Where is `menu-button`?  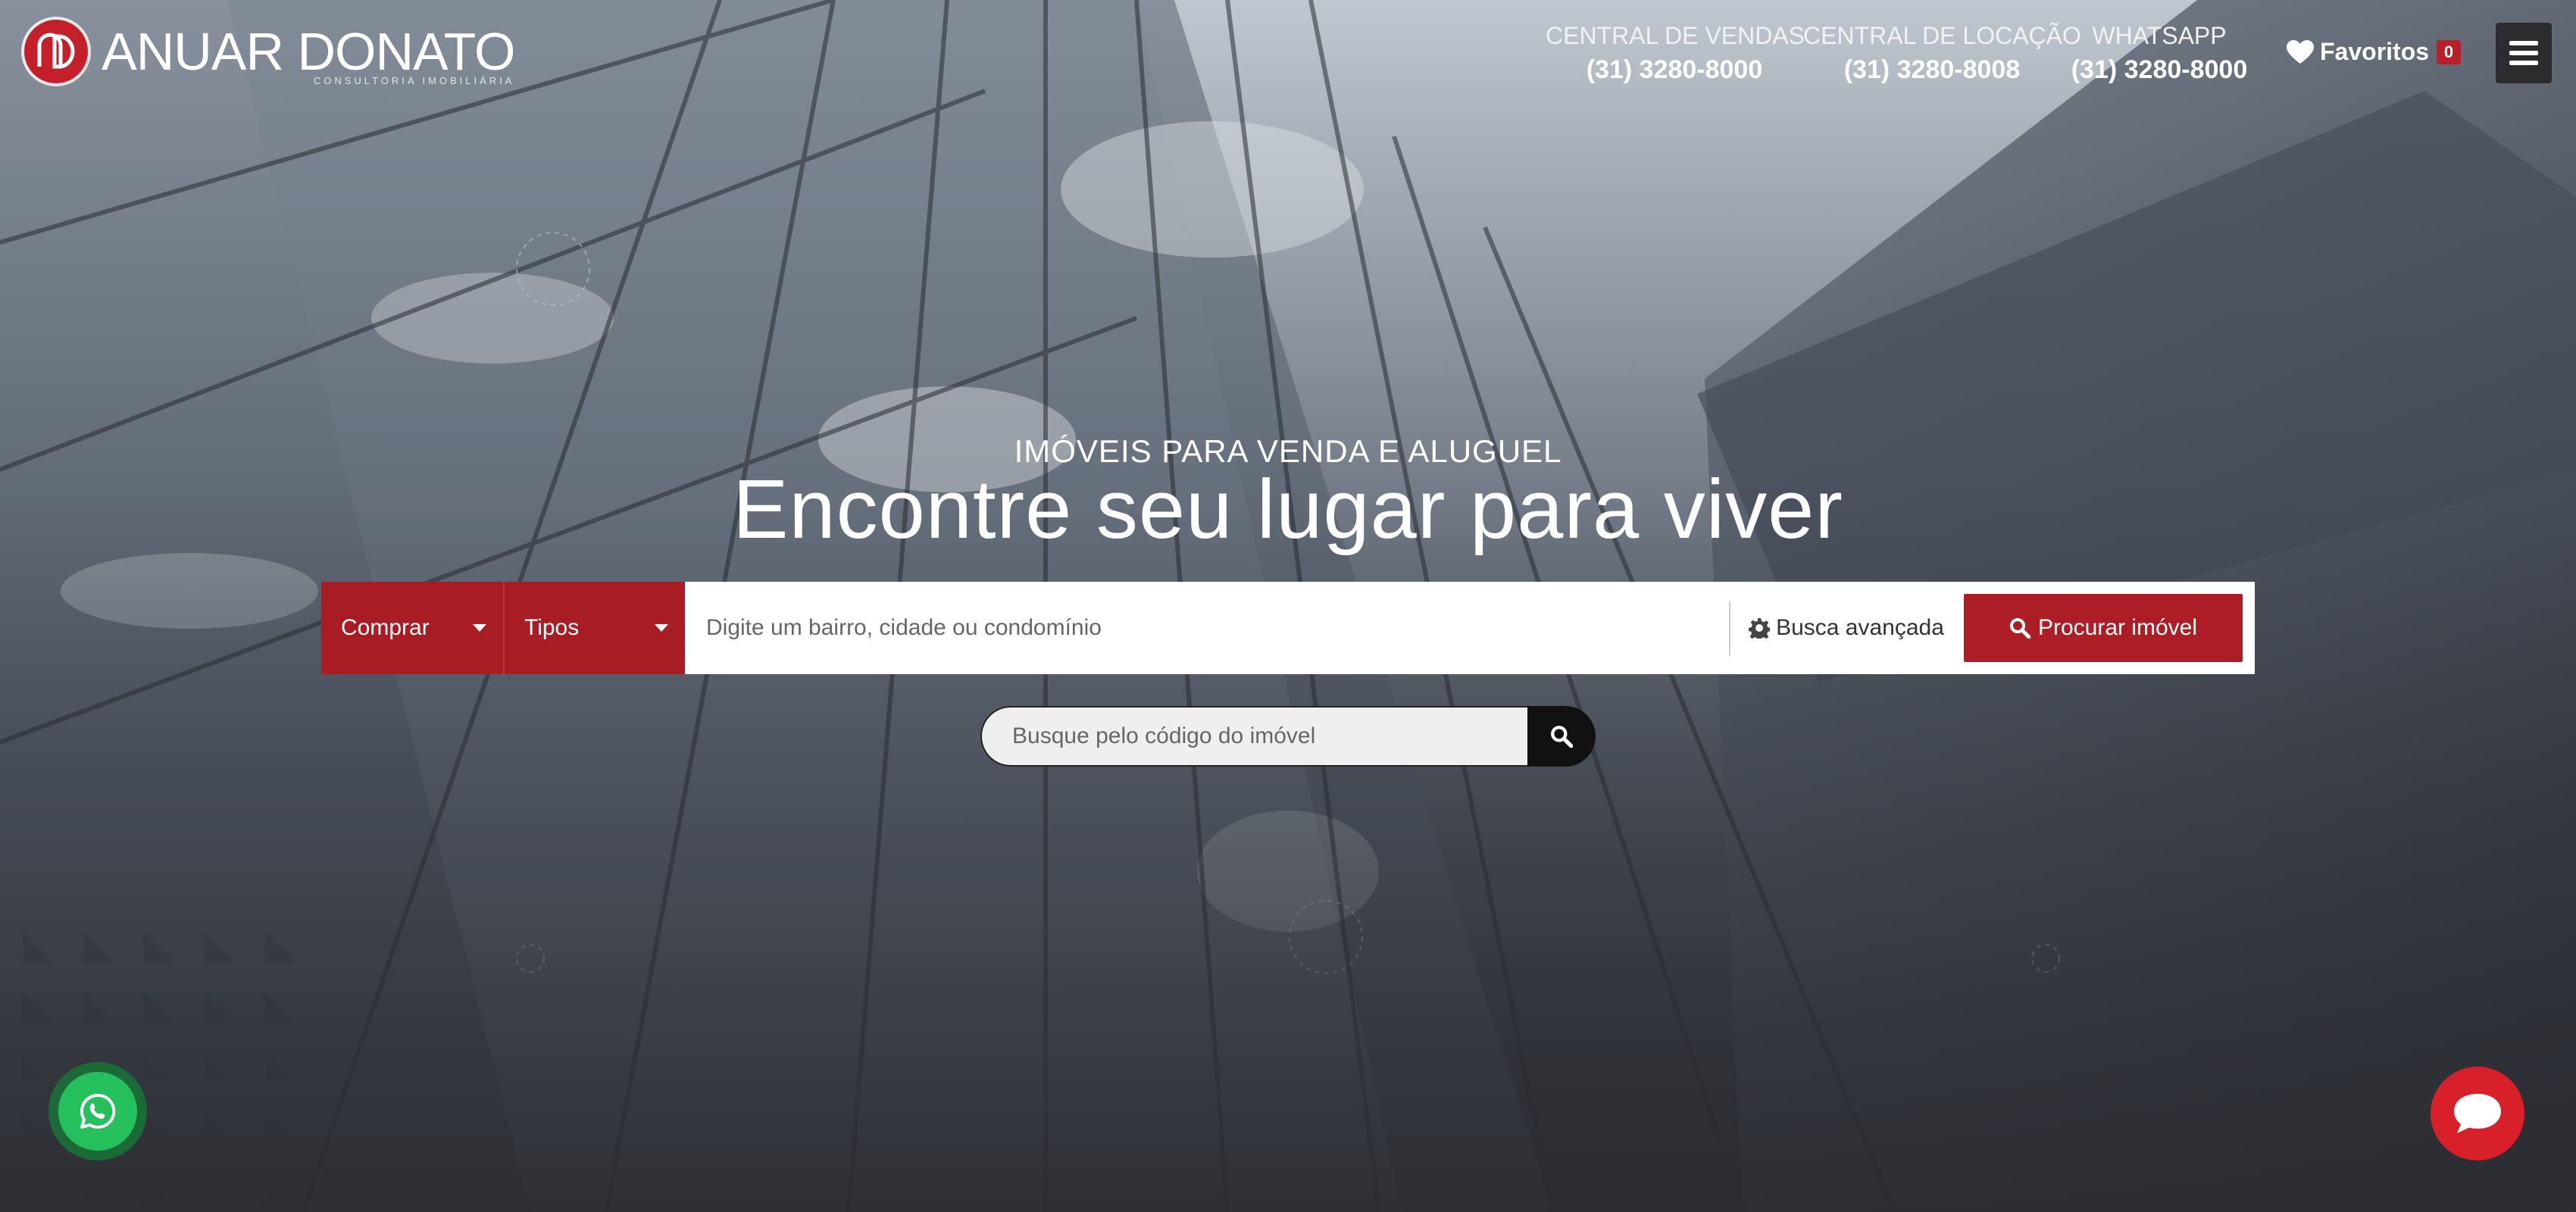
menu-button is located at coordinates (2524, 53).